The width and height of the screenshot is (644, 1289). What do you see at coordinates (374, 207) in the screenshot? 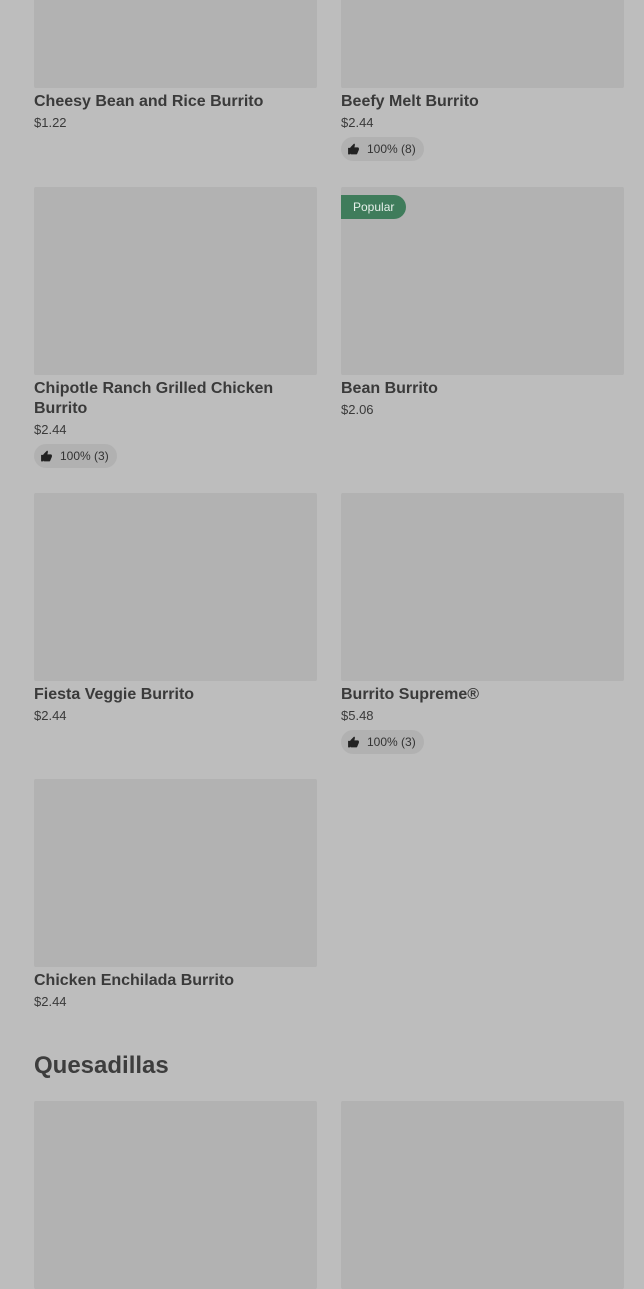
I see `popular-badge: Popular` at bounding box center [374, 207].